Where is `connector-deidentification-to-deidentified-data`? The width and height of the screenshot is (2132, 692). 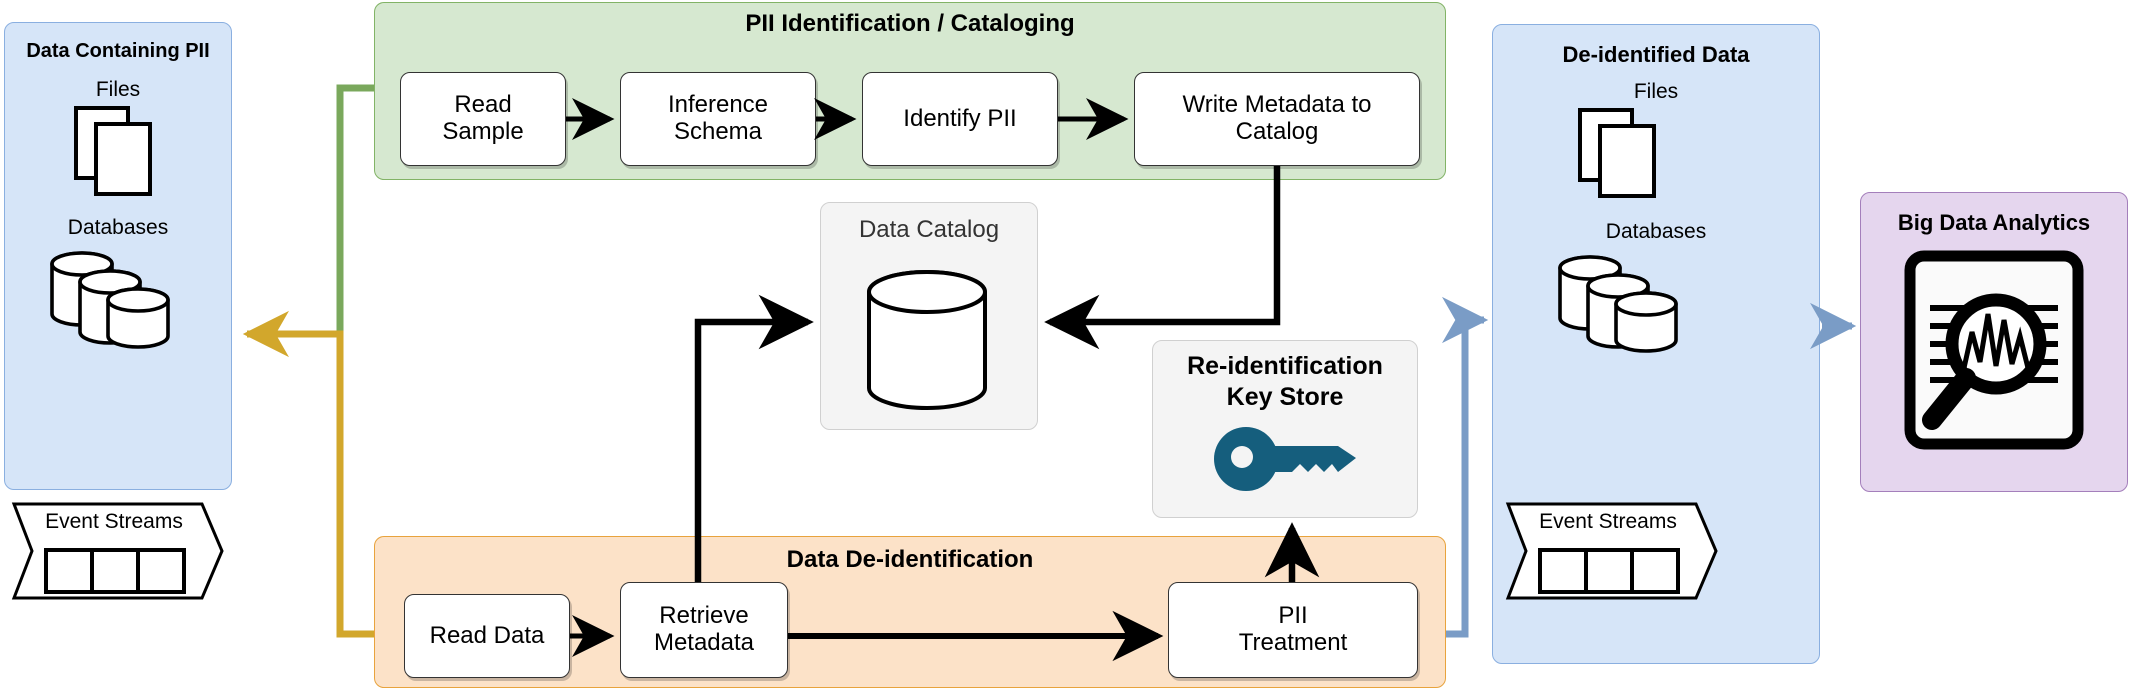 connector-deidentification-to-deidentified-data is located at coordinates (1465, 467).